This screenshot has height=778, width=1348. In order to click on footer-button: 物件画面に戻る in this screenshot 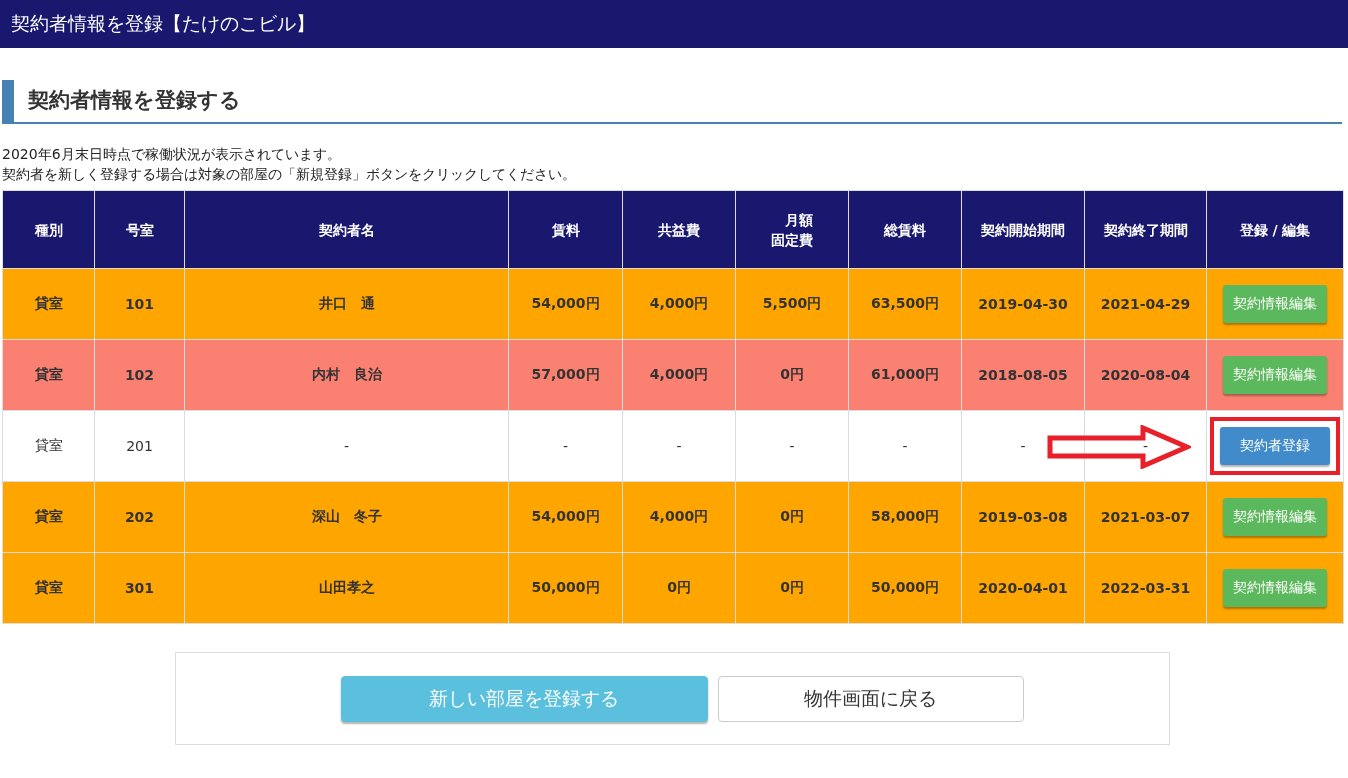, I will do `click(870, 698)`.